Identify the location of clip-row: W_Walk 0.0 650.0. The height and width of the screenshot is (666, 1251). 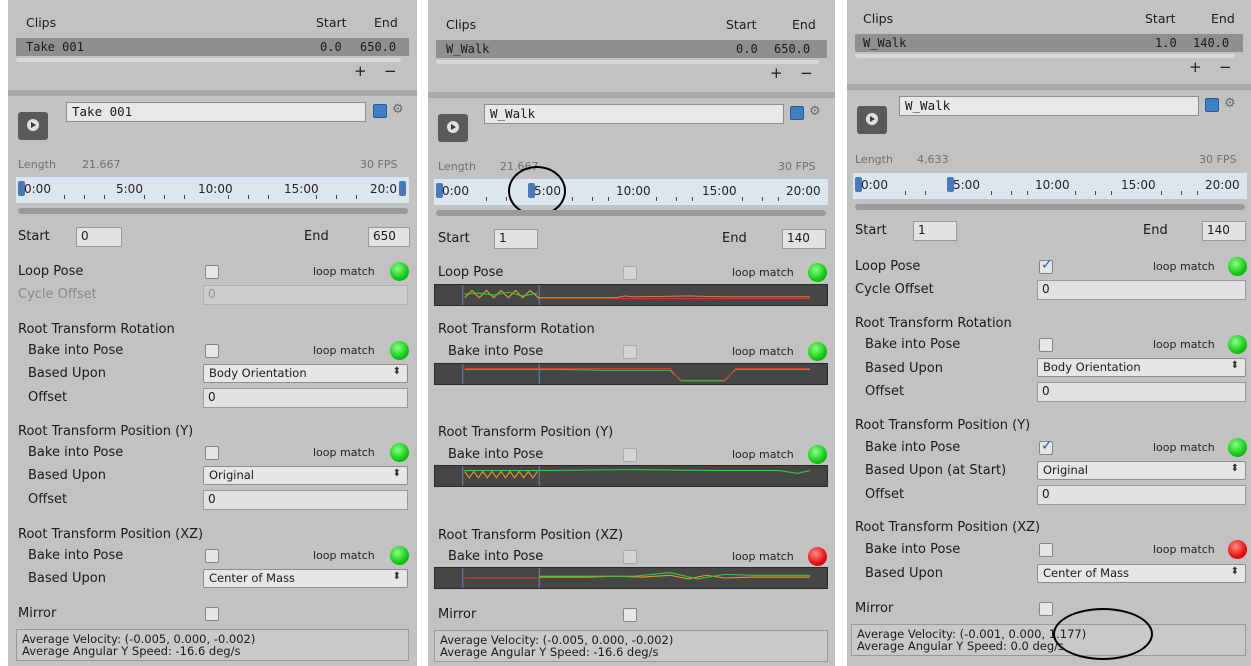
(631, 49).